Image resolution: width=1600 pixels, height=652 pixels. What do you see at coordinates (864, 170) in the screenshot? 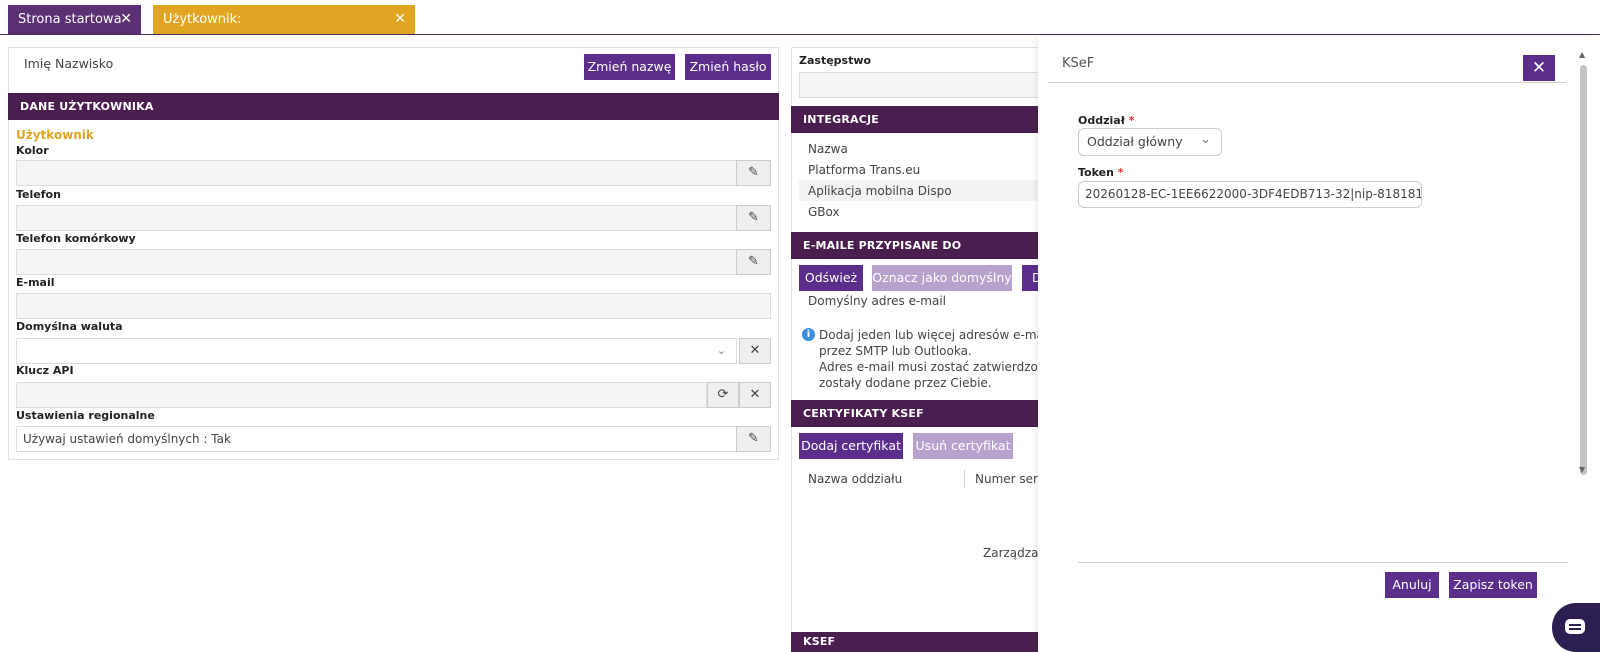
I see `list-item: Platforma Trans.eu` at bounding box center [864, 170].